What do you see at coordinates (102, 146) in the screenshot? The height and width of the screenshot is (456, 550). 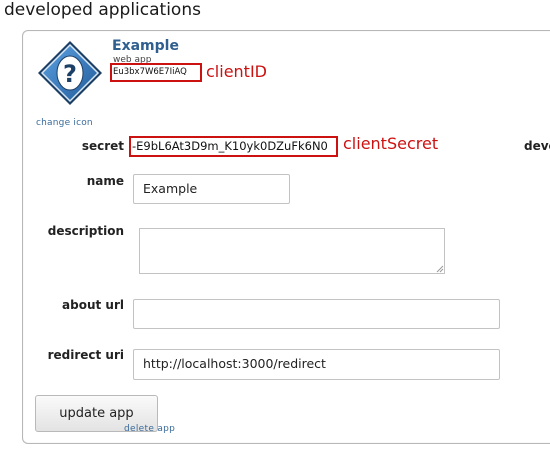 I see `secret-label: secret` at bounding box center [102, 146].